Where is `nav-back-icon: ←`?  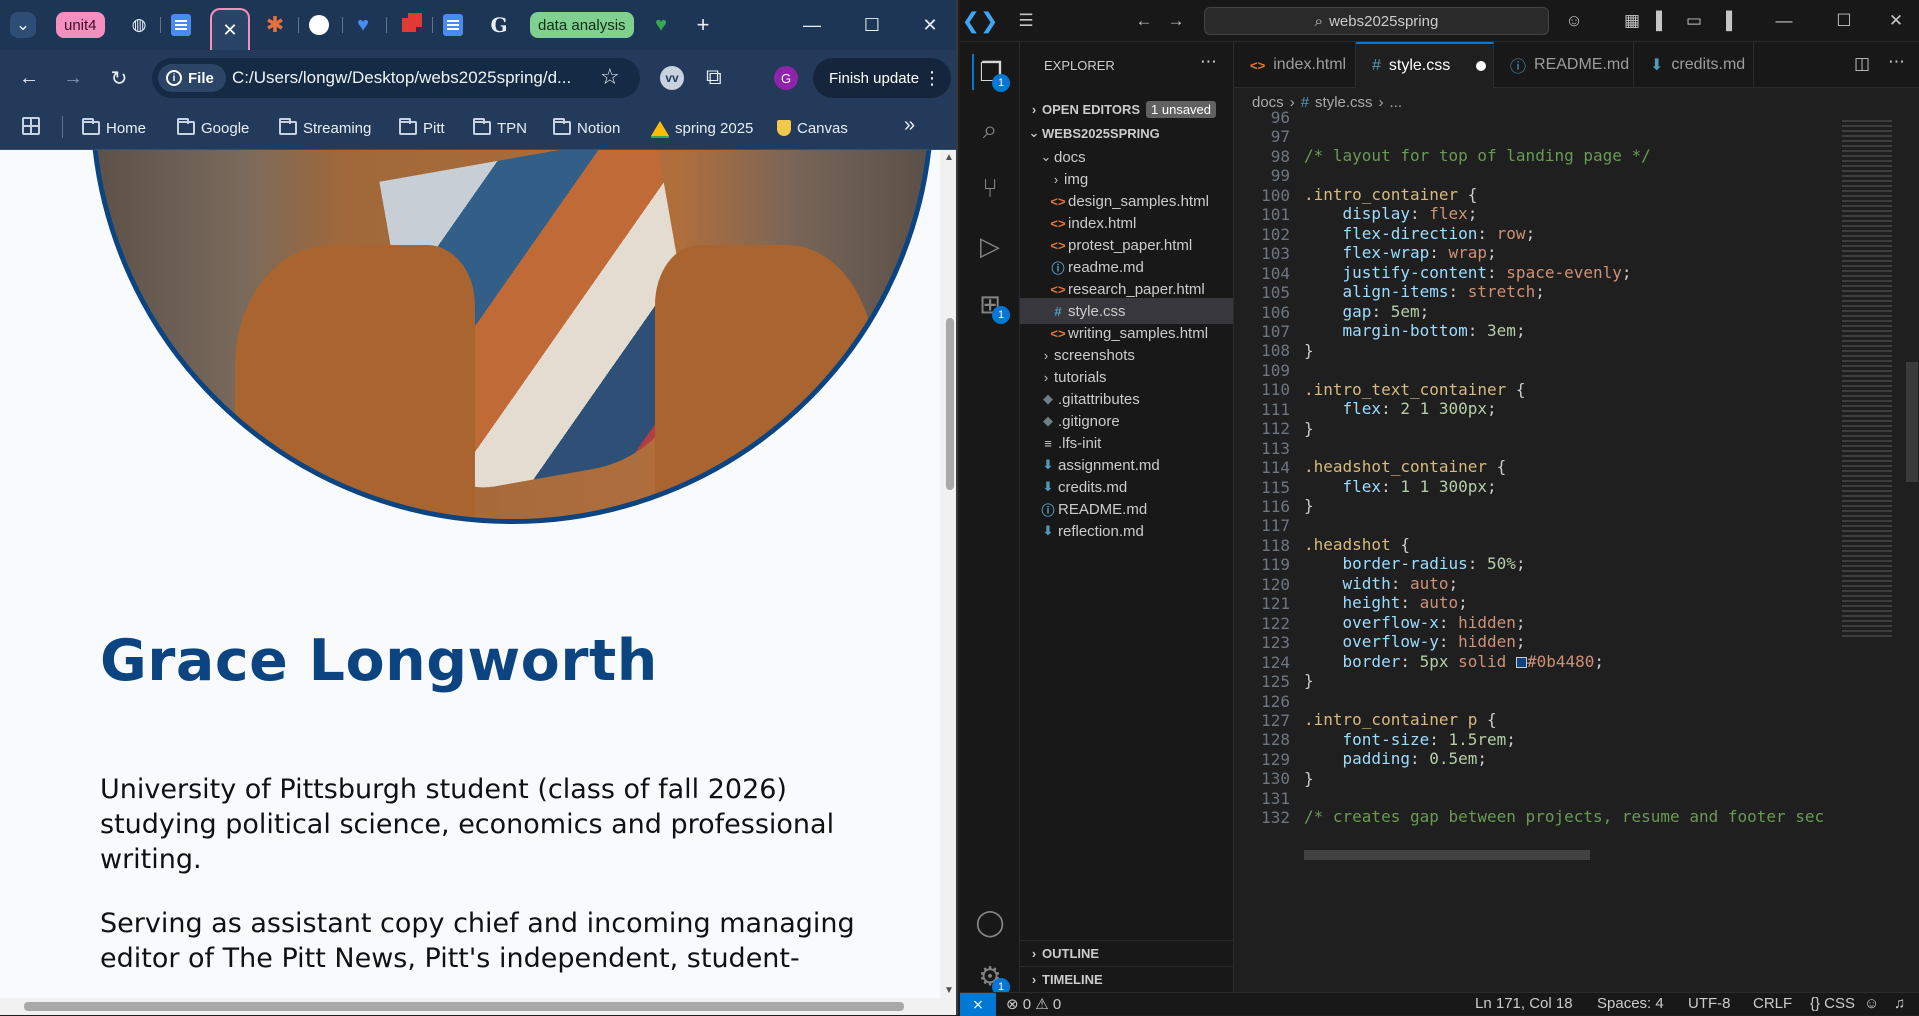
nav-back-icon: ← is located at coordinates (1144, 21).